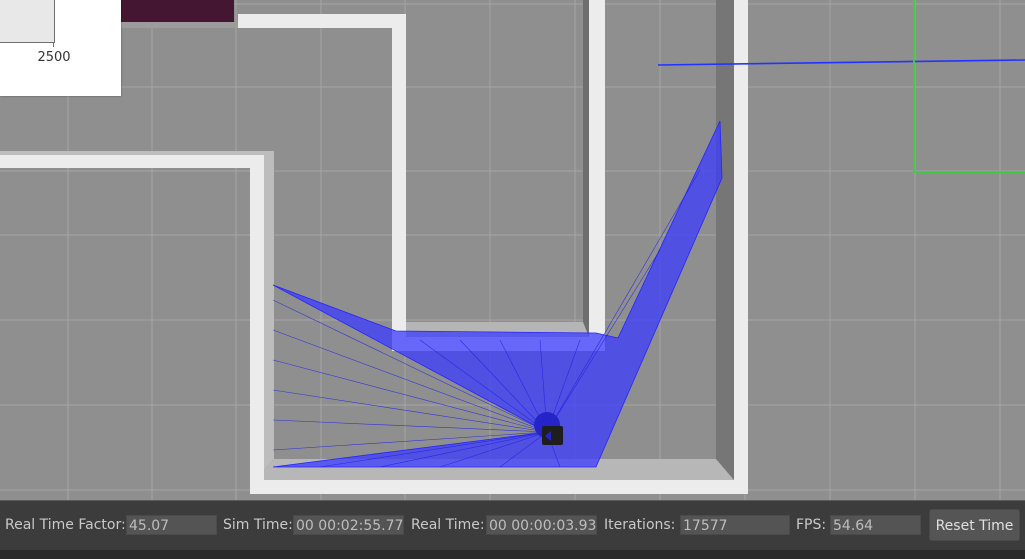 This screenshot has height=559, width=1025. I want to click on desktop-window-edge, so click(177, 11).